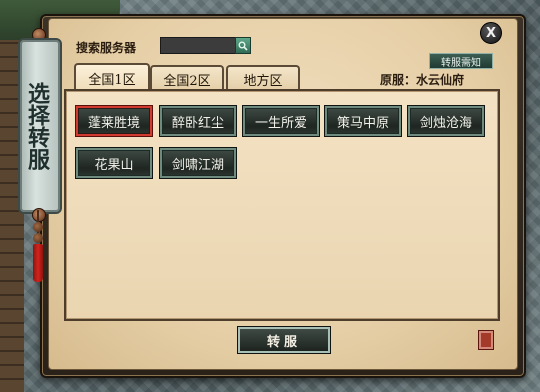 The width and height of the screenshot is (540, 392). I want to click on search-input, so click(200, 45).